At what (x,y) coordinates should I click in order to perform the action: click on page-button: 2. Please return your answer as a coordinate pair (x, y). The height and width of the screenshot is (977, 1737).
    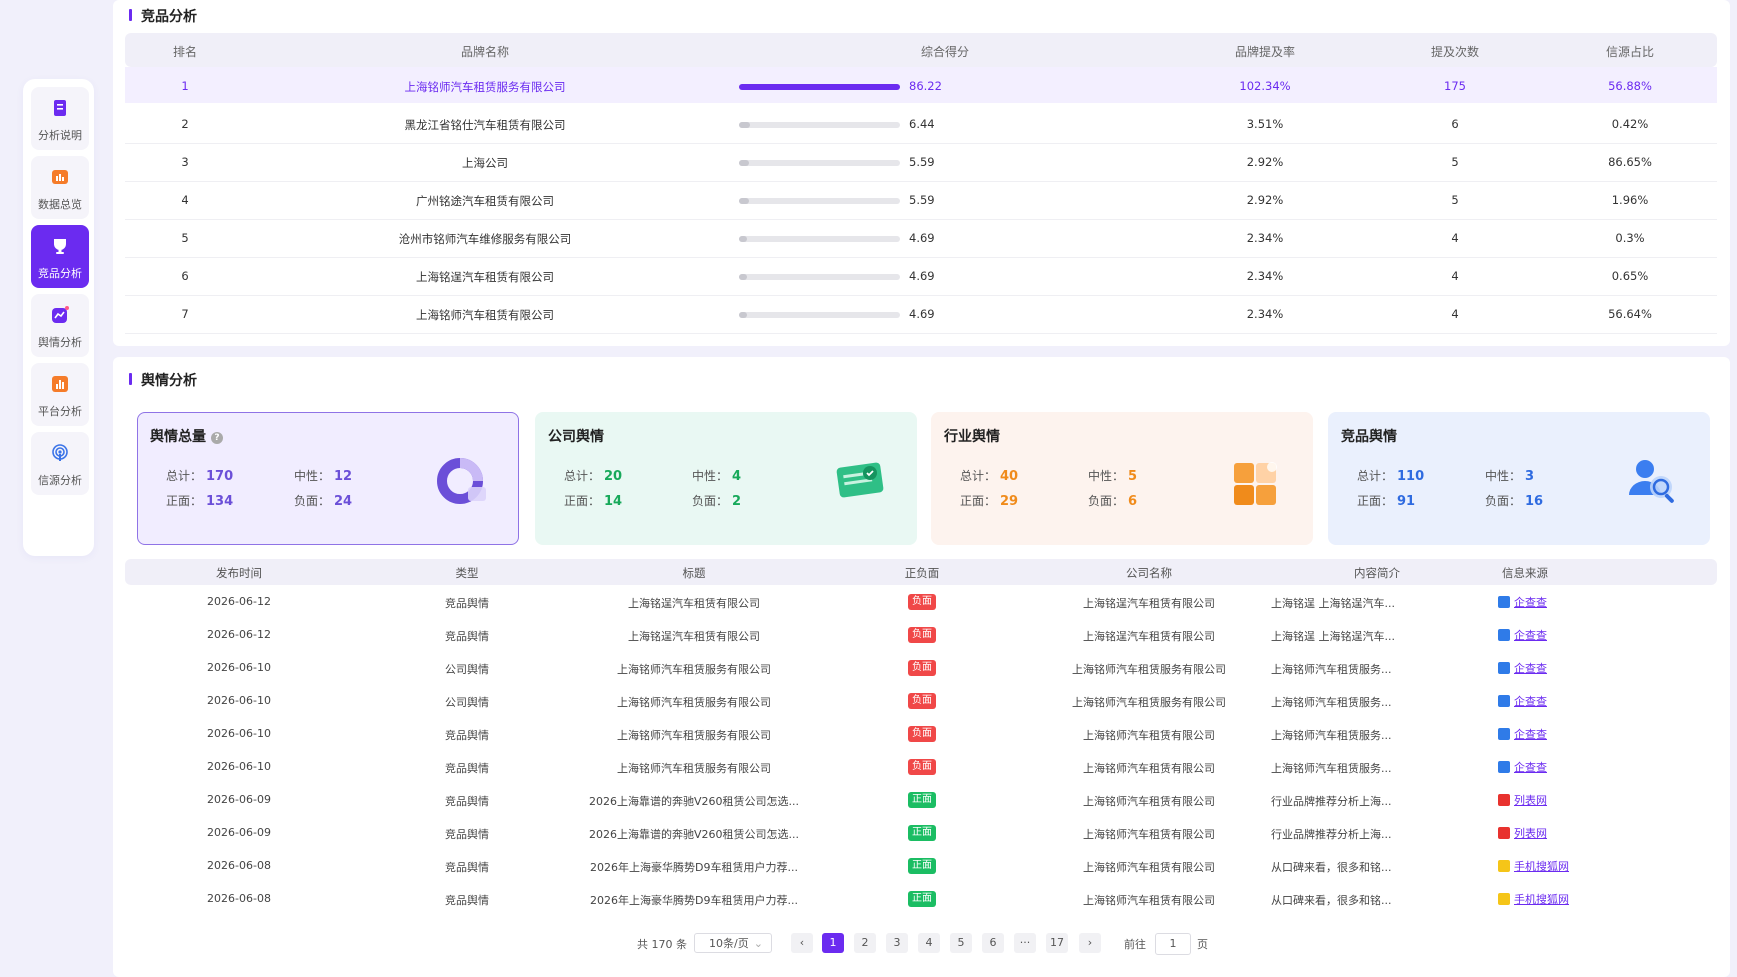
    Looking at the image, I should click on (865, 943).